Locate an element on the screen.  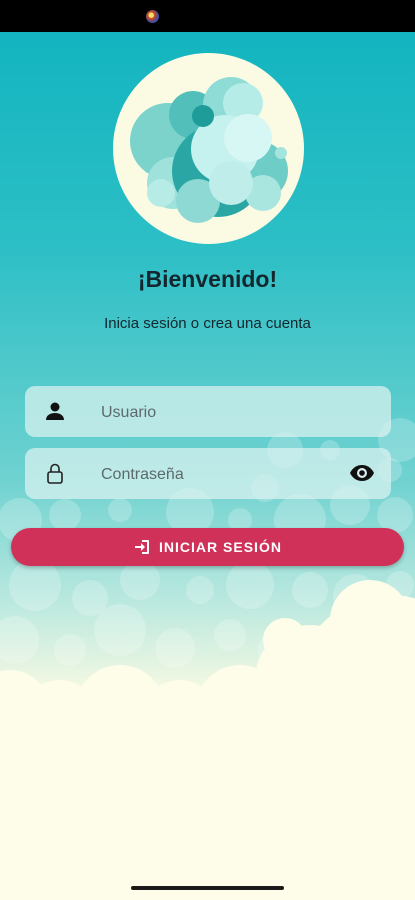
login-icon is located at coordinates (142, 547).